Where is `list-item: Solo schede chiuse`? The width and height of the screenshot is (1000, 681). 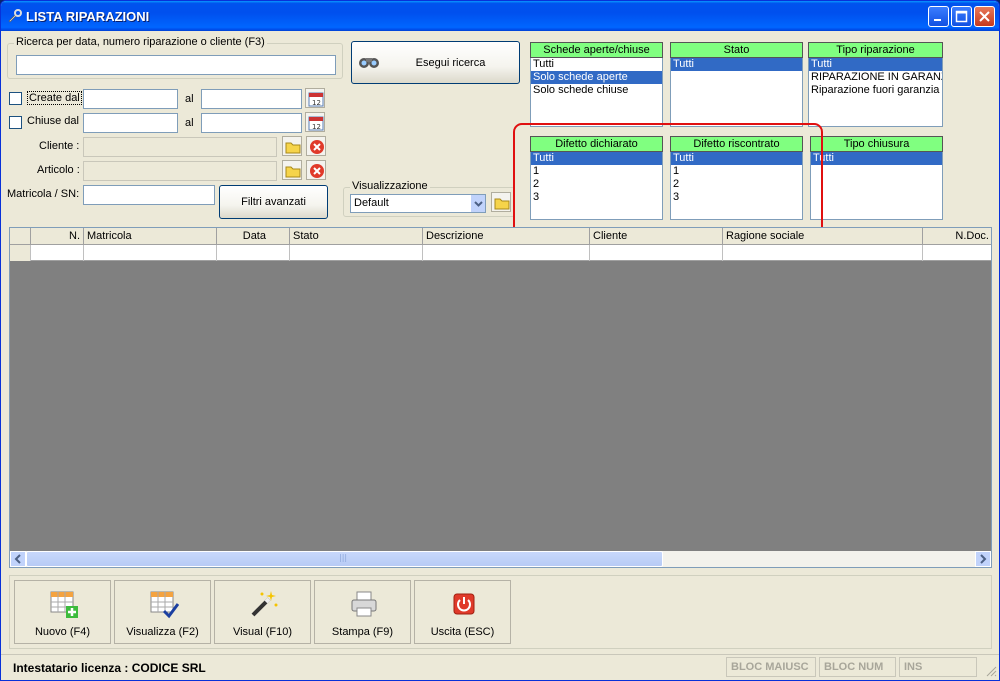
list-item: Solo schede chiuse is located at coordinates (596, 90).